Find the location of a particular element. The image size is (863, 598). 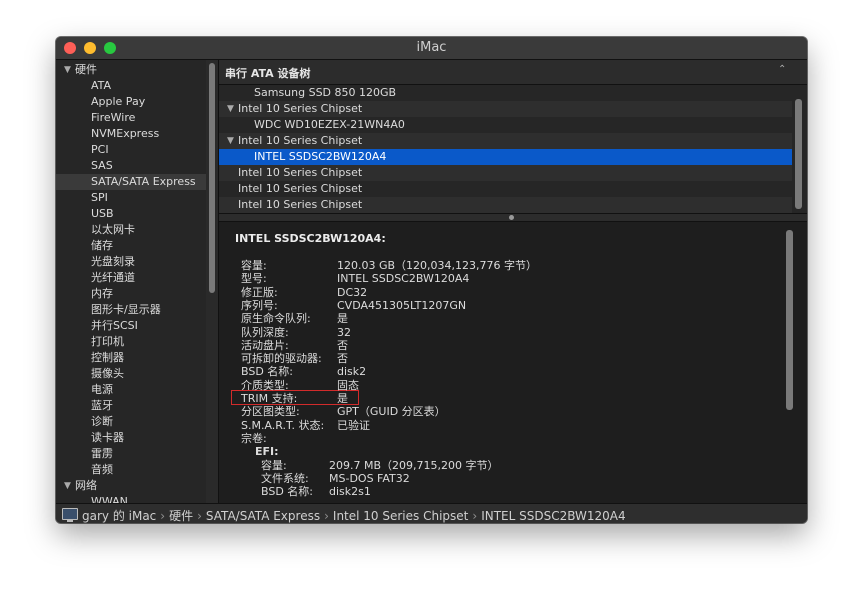

tree-row-label: Intel 10 Series Chipset is located at coordinates (300, 140).